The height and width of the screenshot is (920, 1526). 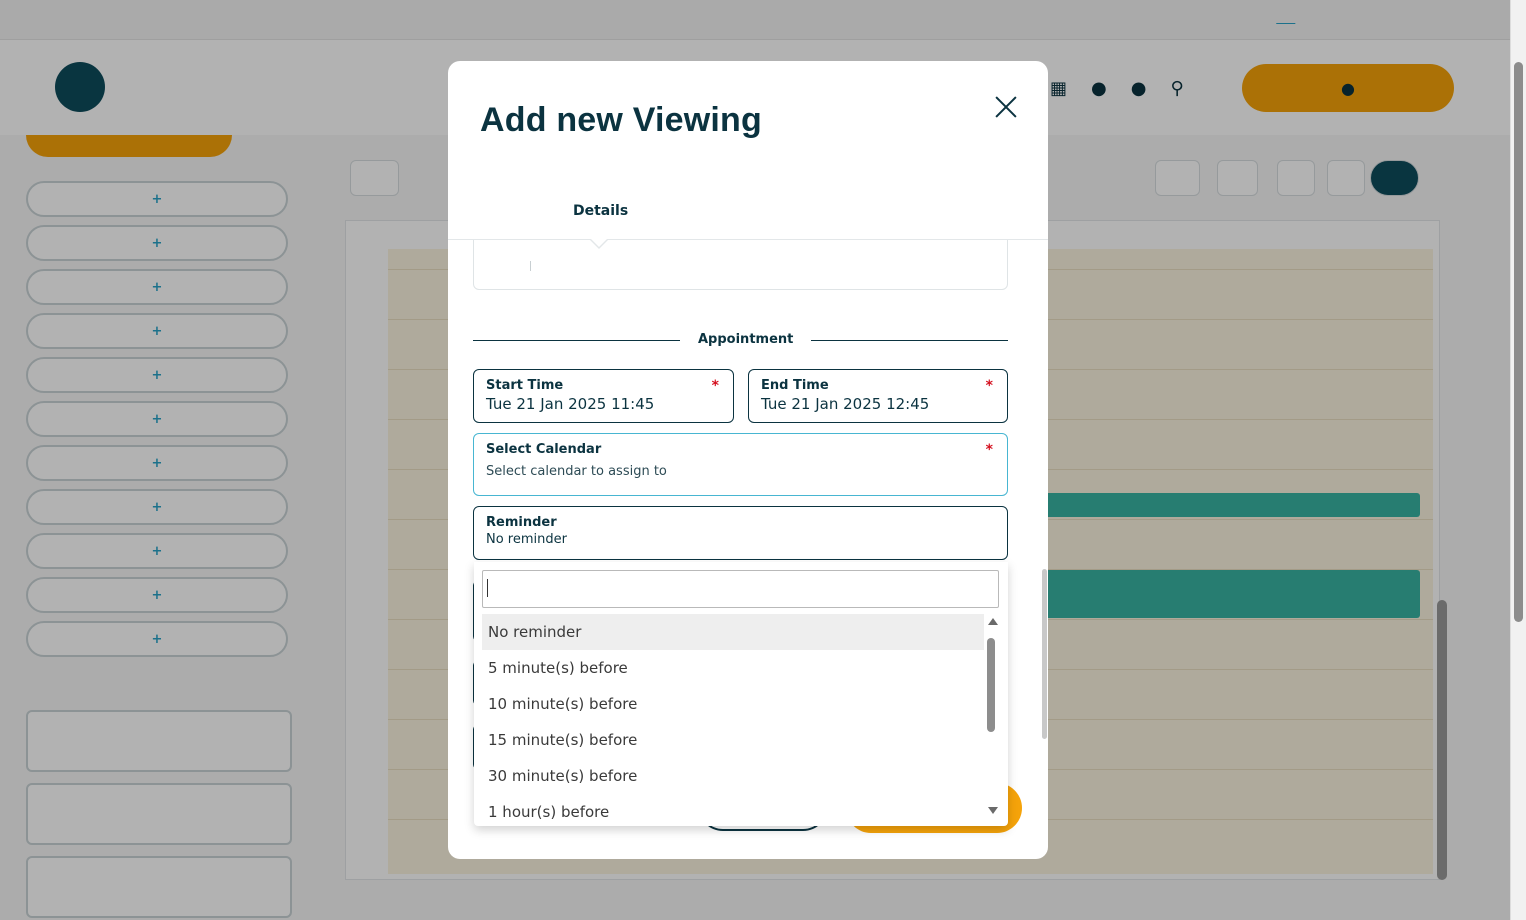 I want to click on start-time-label: Start Time, so click(x=525, y=385).